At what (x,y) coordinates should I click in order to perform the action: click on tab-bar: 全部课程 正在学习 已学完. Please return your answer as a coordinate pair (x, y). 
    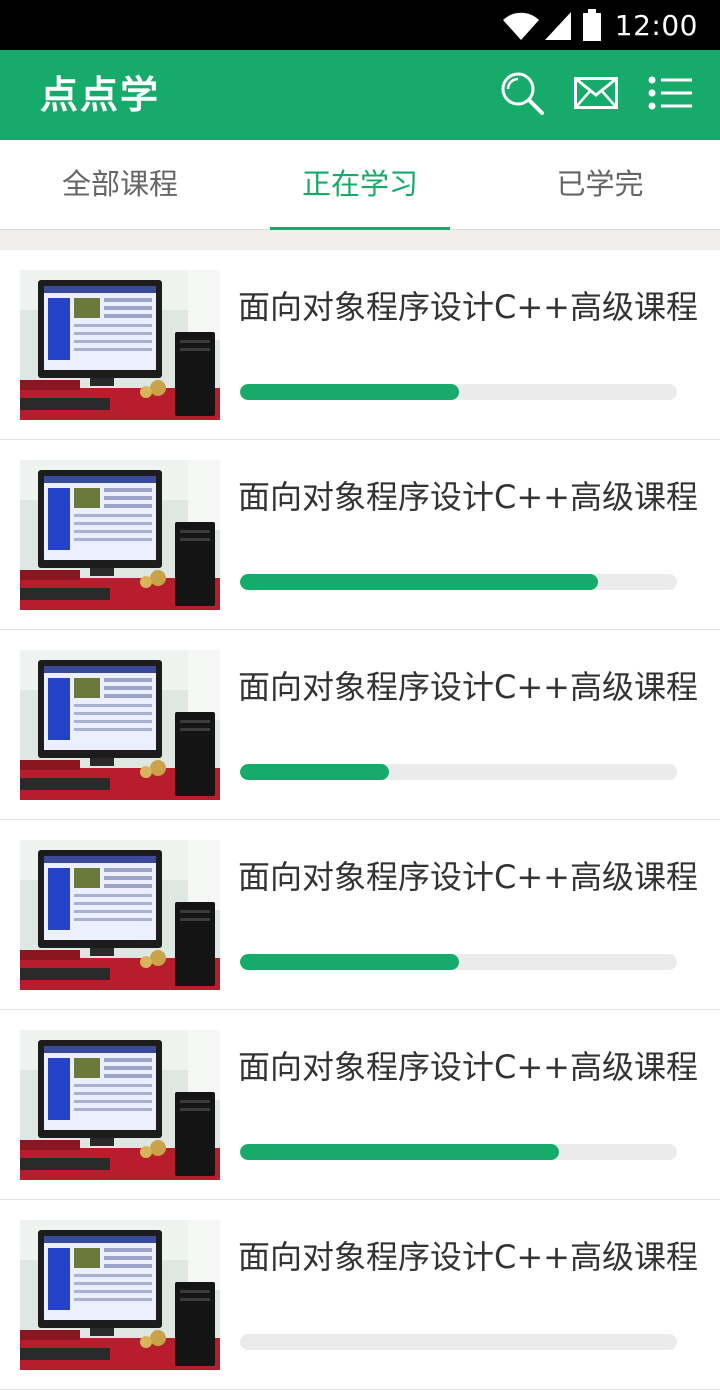
    Looking at the image, I should click on (360, 185).